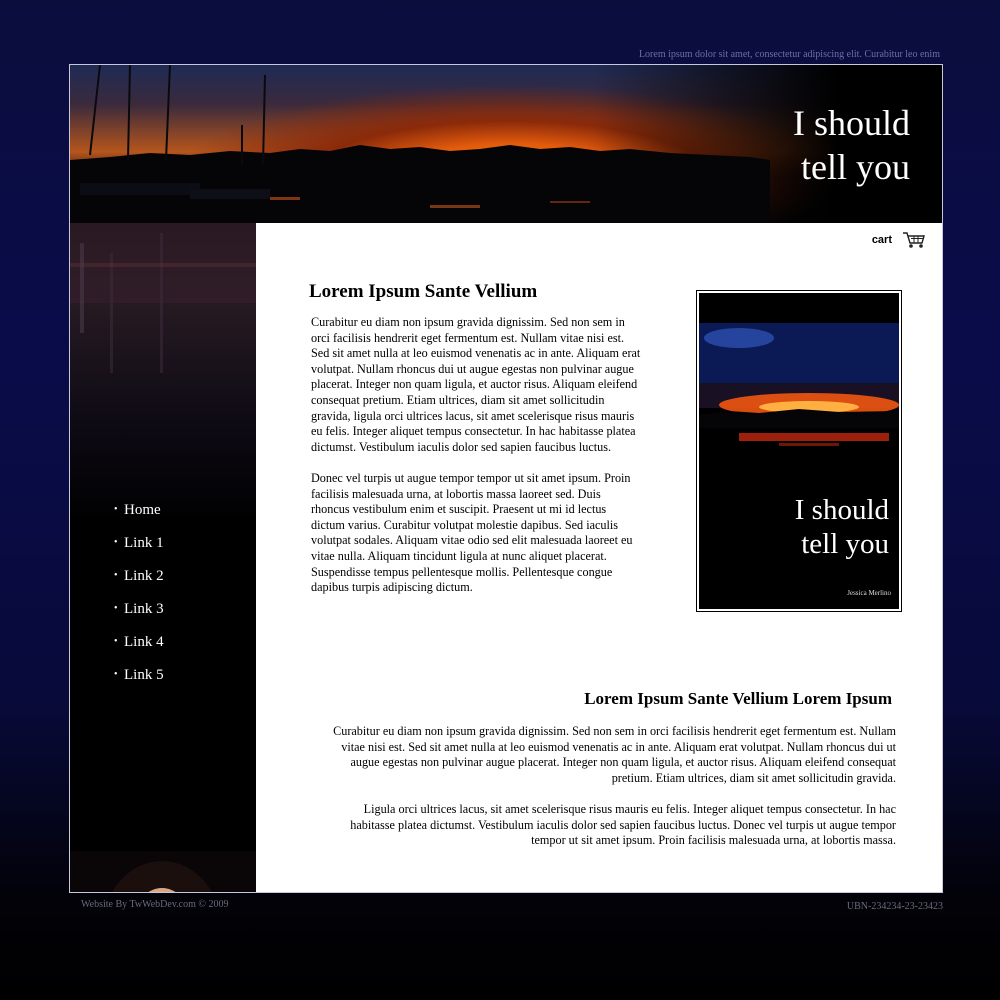  I want to click on book-cover: I should tell you Jessica Merlino, so click(799, 451).